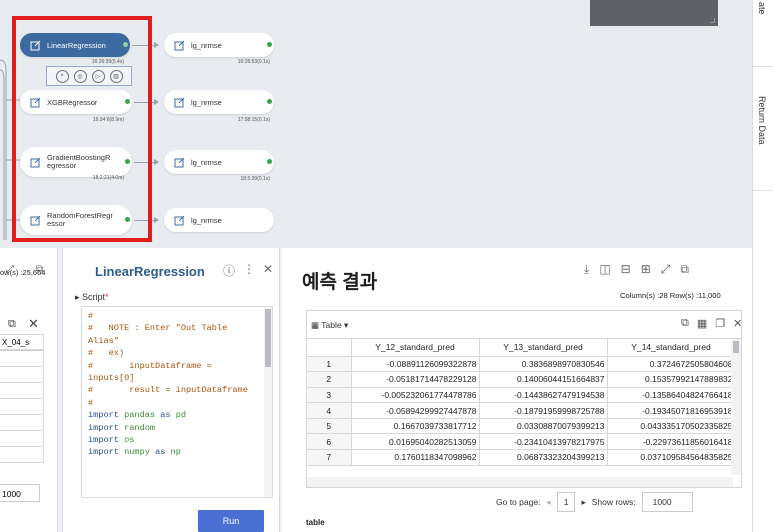 This screenshot has width=773, height=532. What do you see at coordinates (667, 502) in the screenshot?
I see `rows-select: 1000` at bounding box center [667, 502].